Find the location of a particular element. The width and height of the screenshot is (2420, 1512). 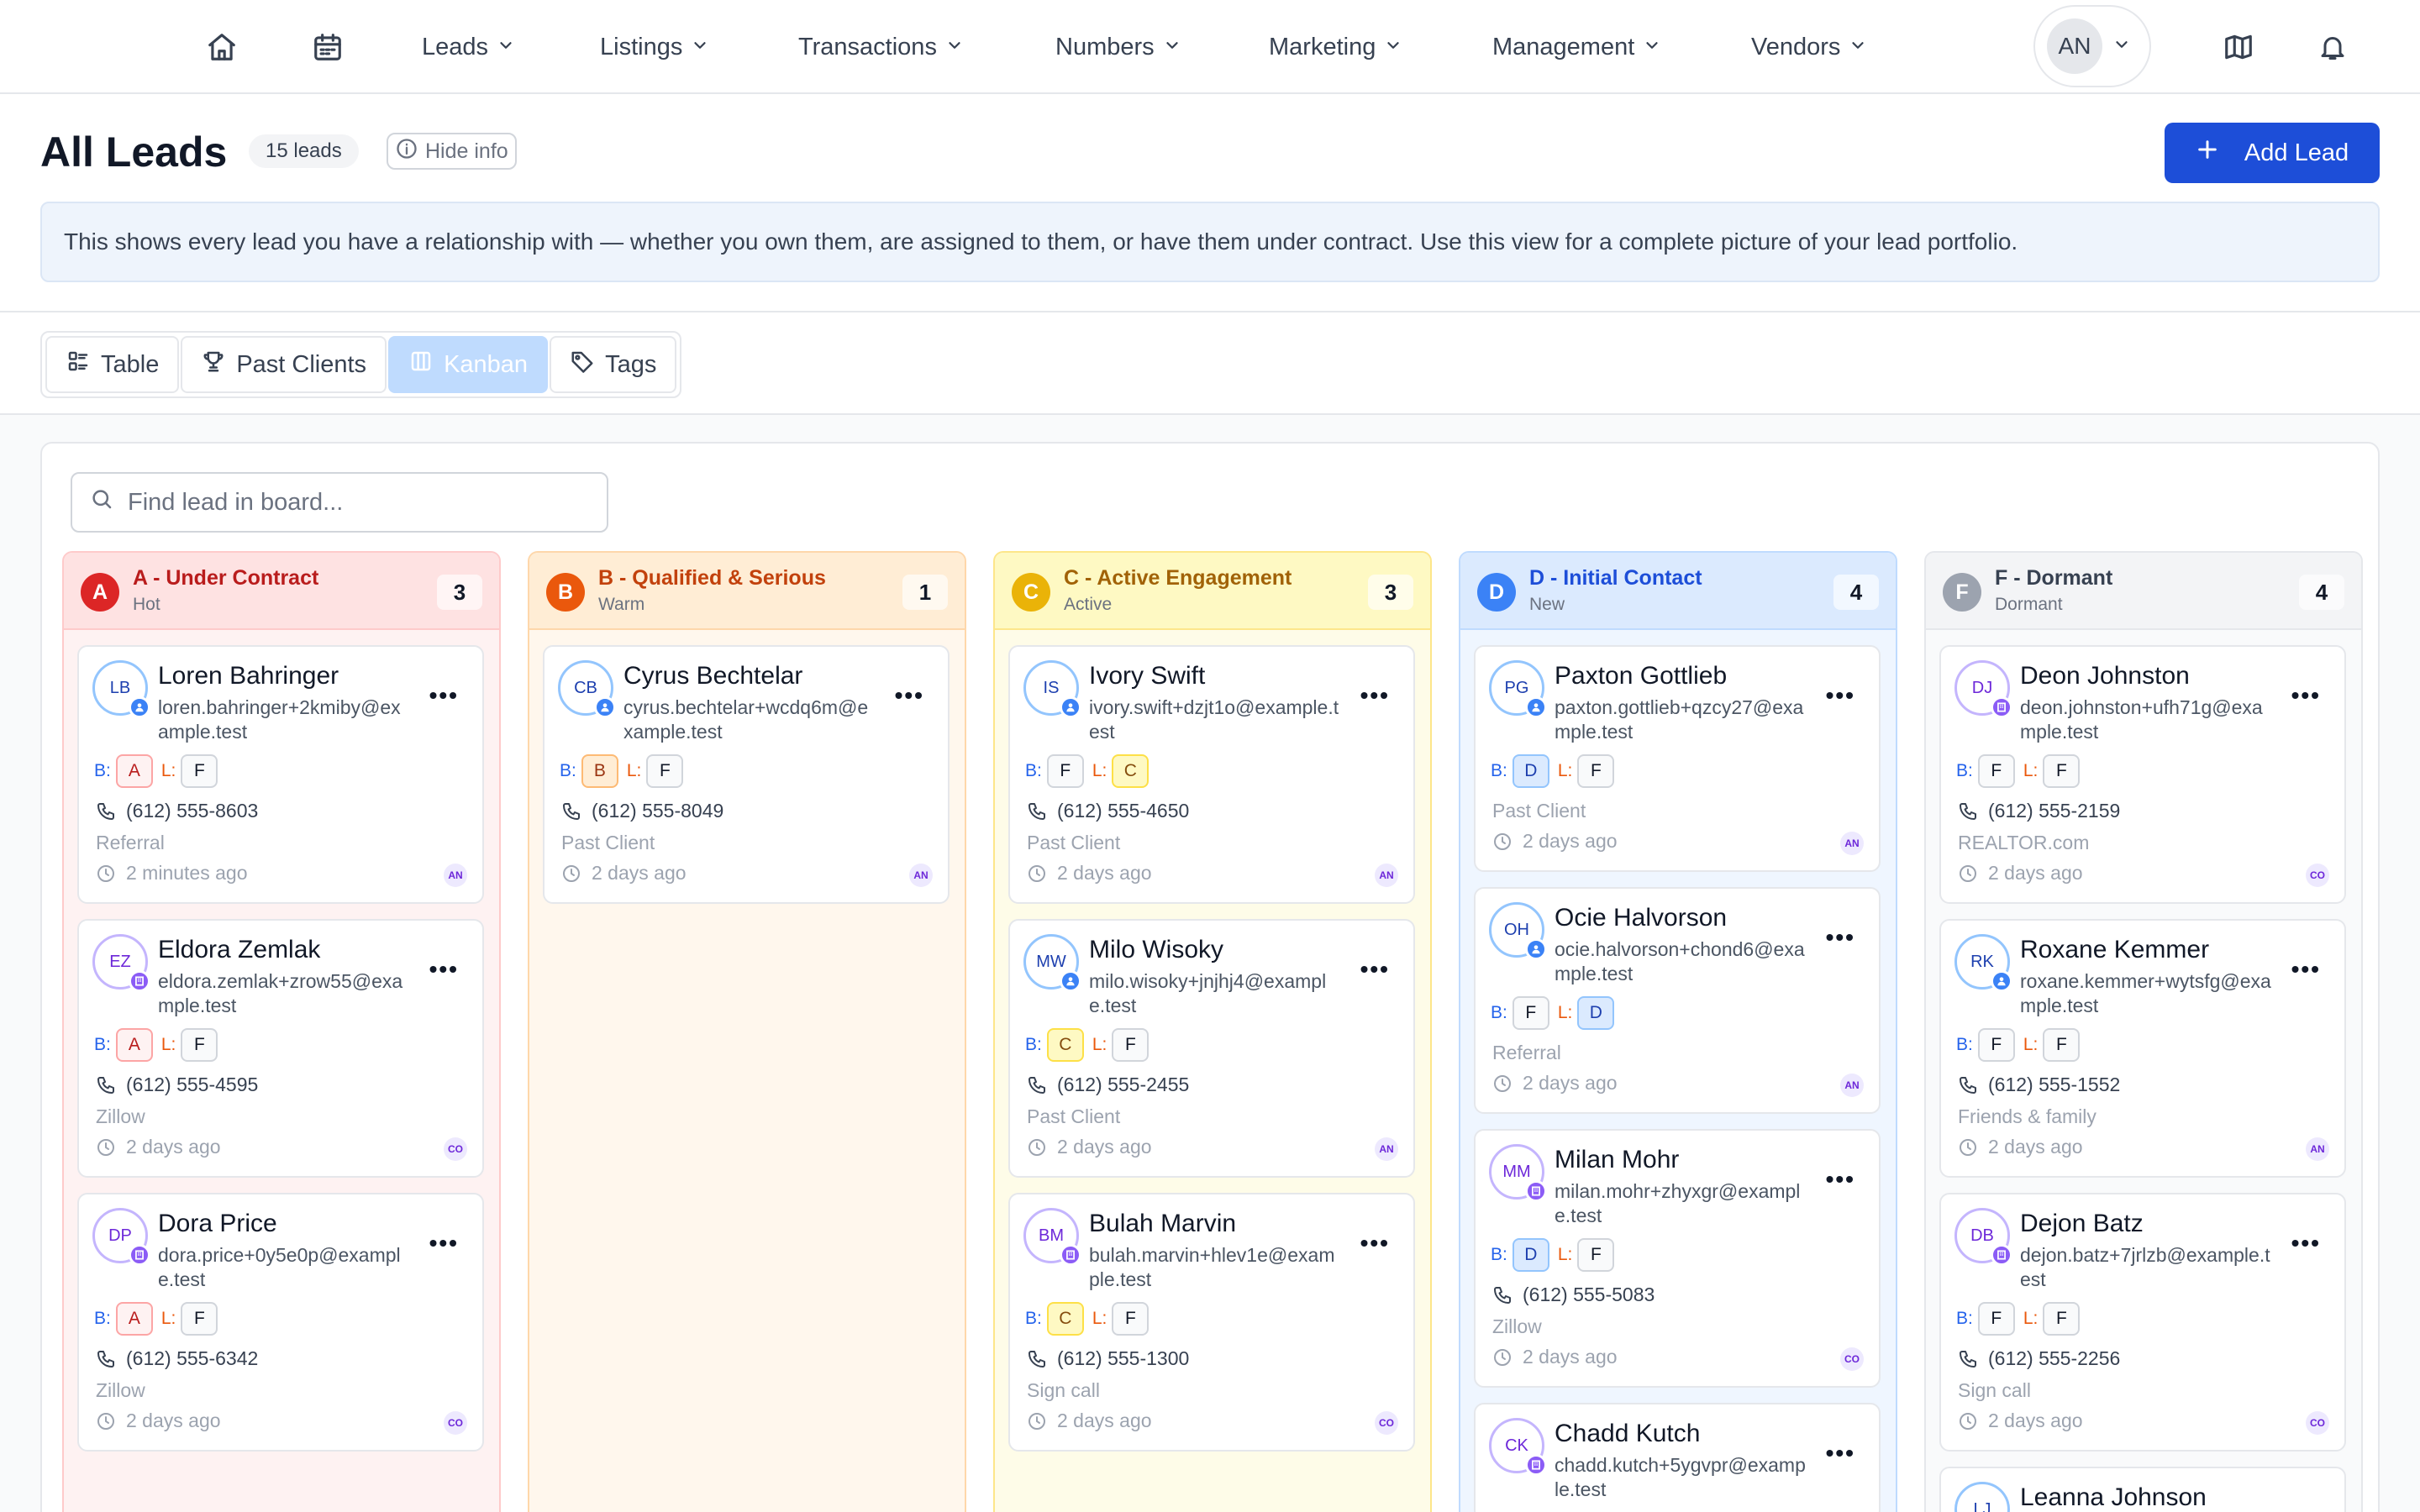

lead-name: Chadd Kutch is located at coordinates (1627, 1434).